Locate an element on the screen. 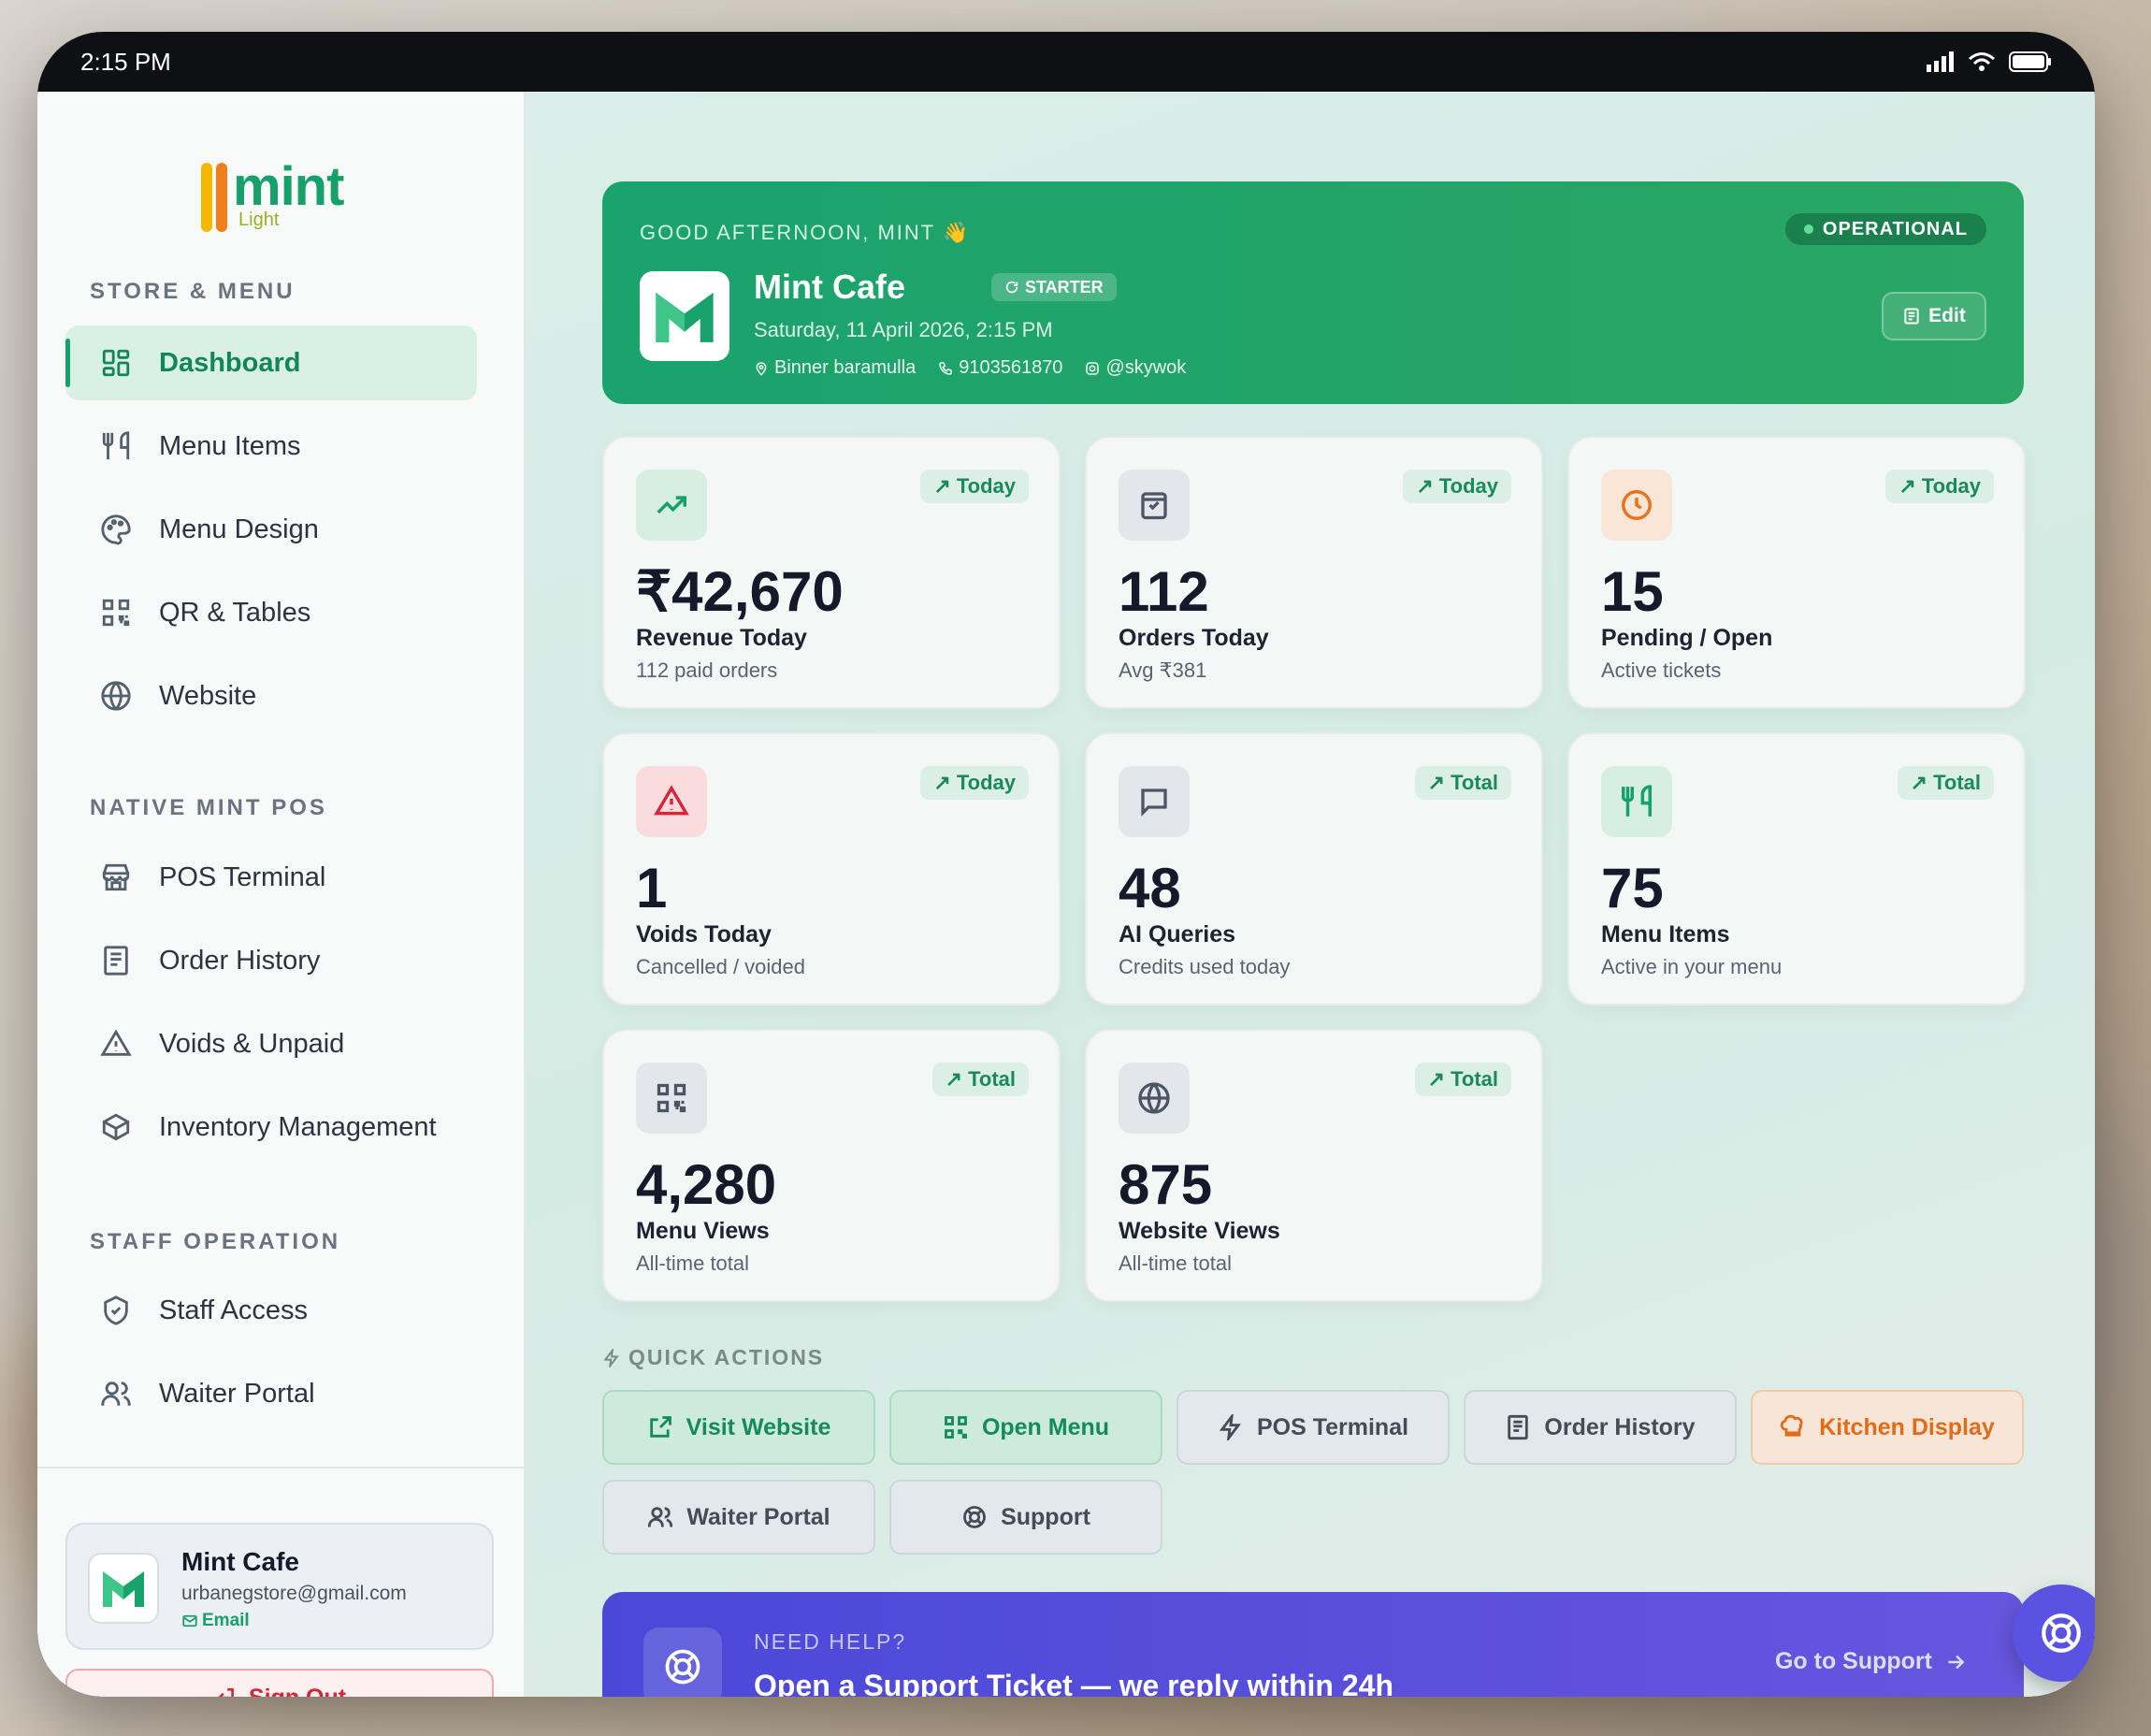 This screenshot has height=1736, width=2151. sidebar-item-waiter-portal: Waiter Portal is located at coordinates (271, 1393).